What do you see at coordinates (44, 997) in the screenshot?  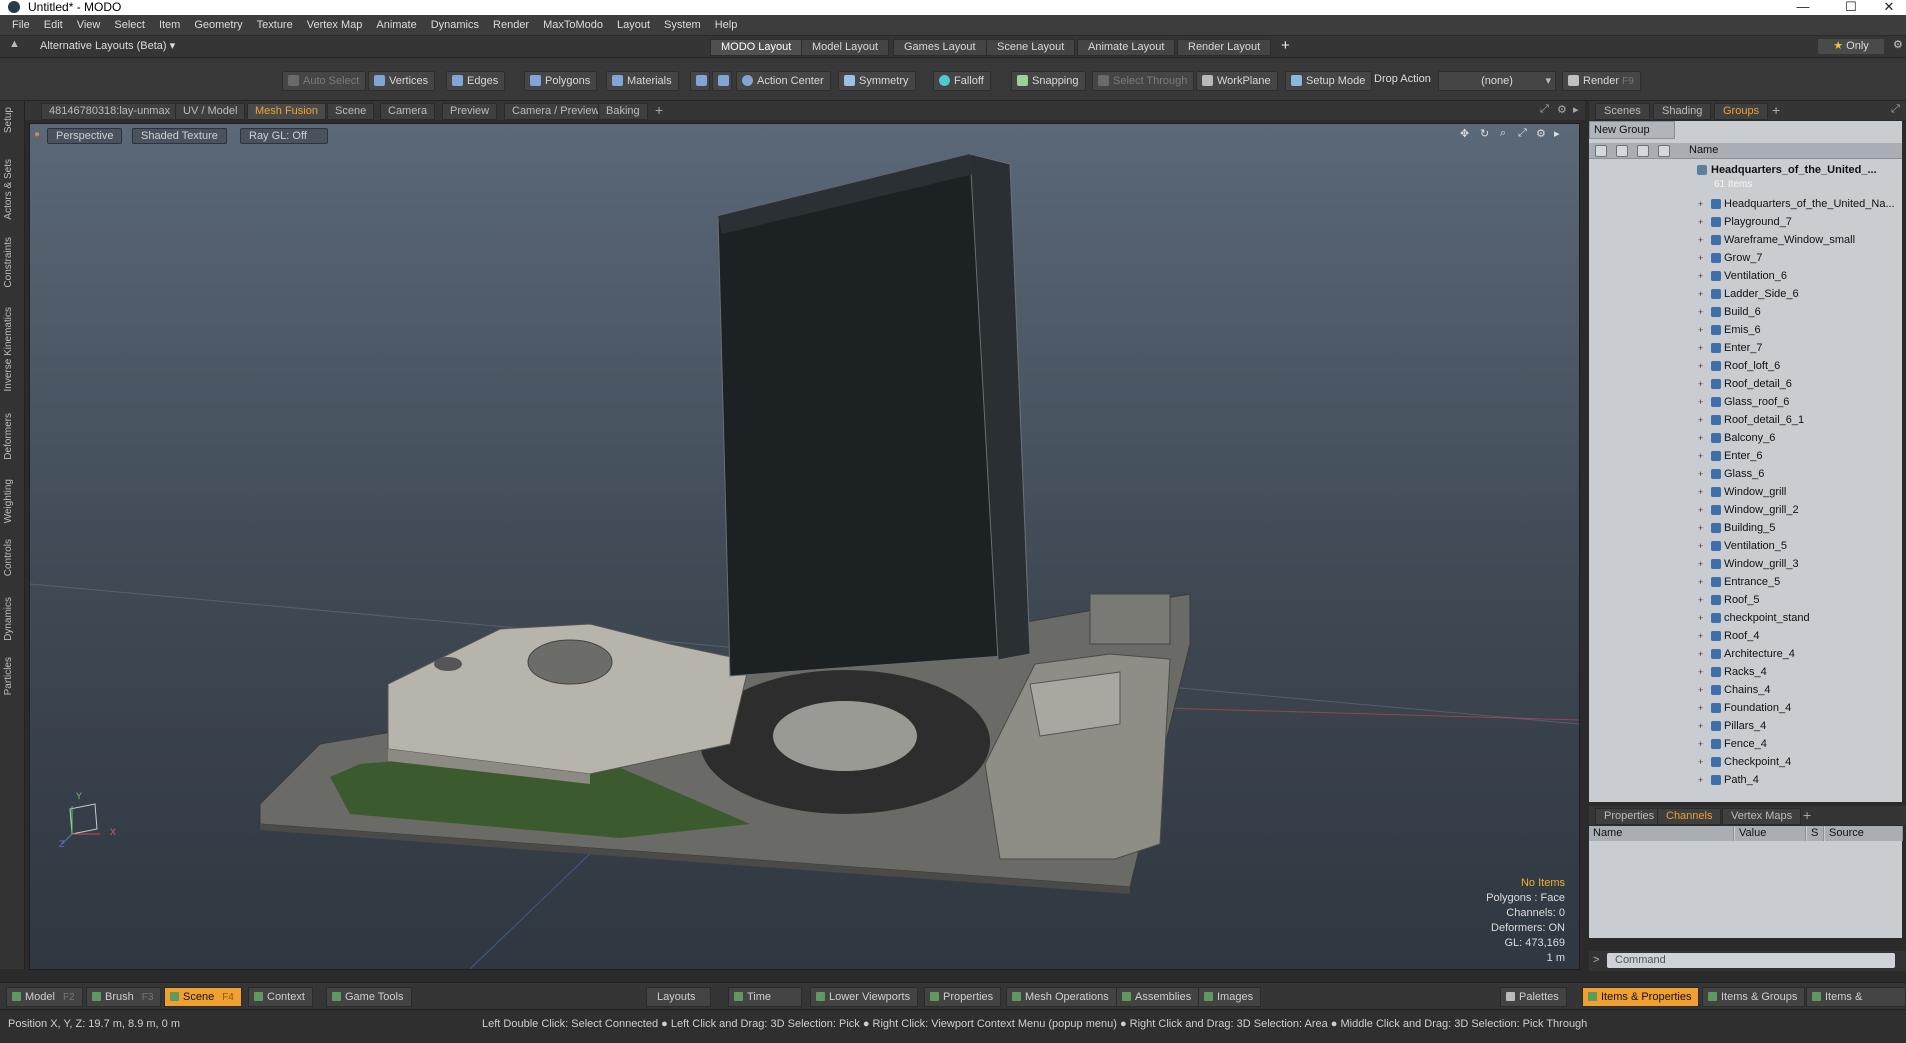 I see `model-button: Model F2` at bounding box center [44, 997].